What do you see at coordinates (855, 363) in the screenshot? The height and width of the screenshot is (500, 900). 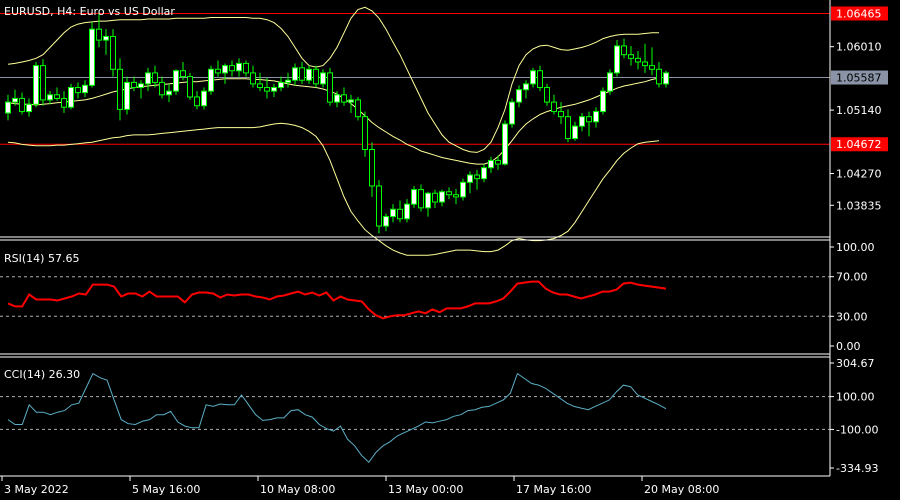 I see `y-tick-label: 304.67` at bounding box center [855, 363].